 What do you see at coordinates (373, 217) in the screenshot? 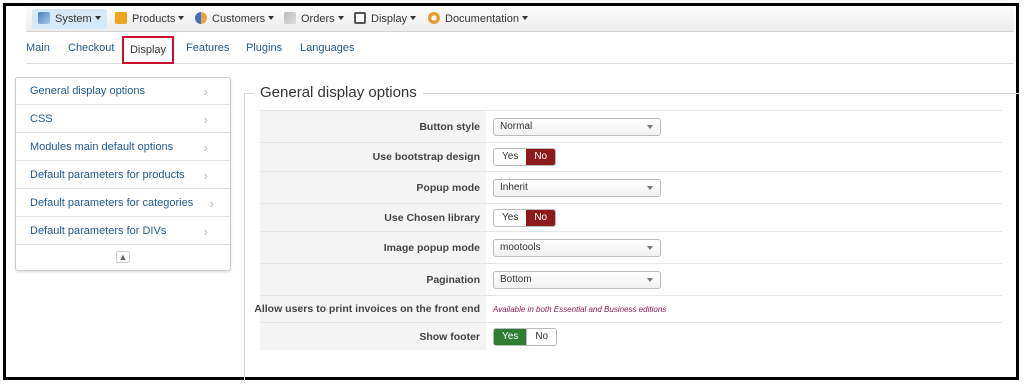
I see `setting-label: Use Chosen library` at bounding box center [373, 217].